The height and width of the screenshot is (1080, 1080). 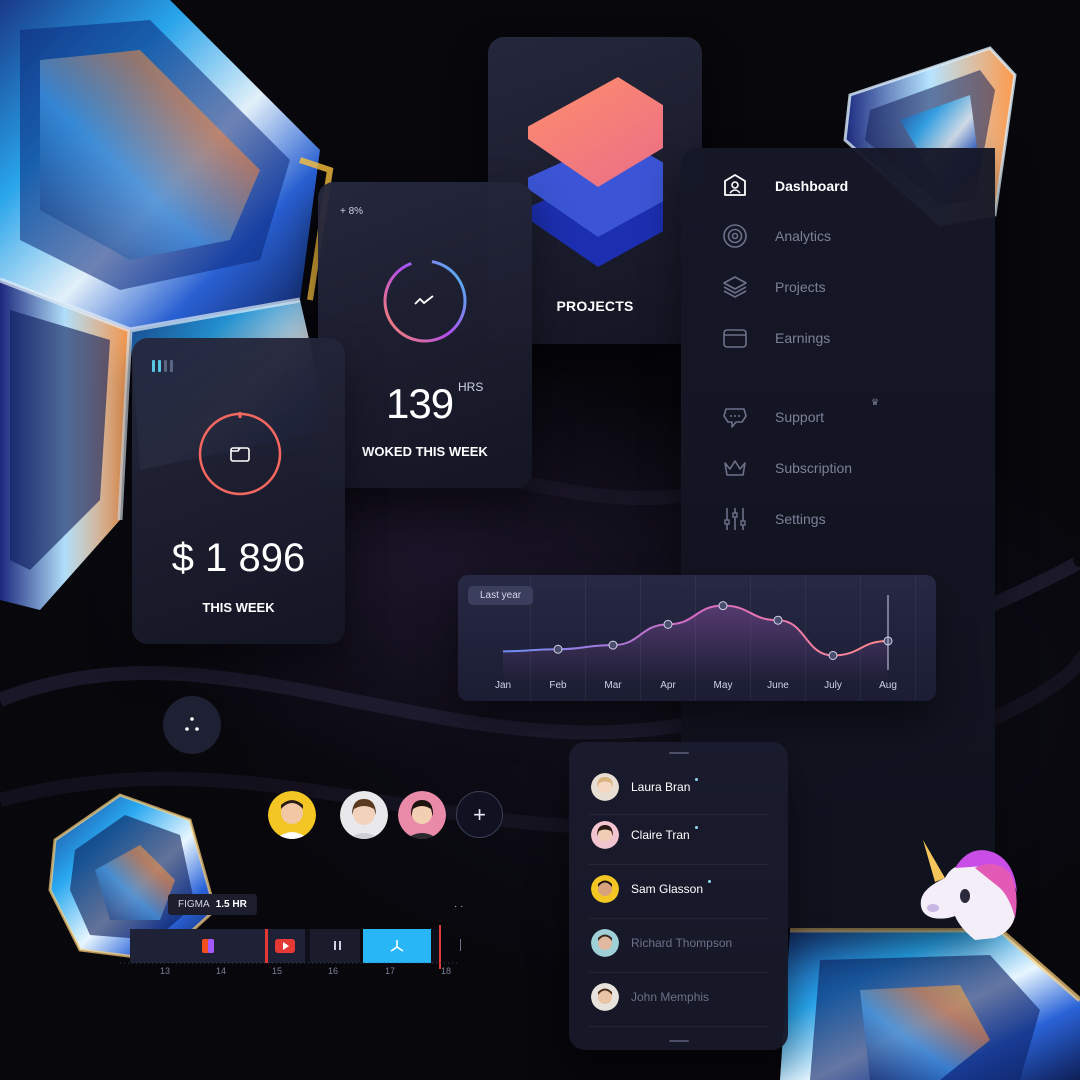 I want to click on add-user-button: +, so click(x=479, y=814).